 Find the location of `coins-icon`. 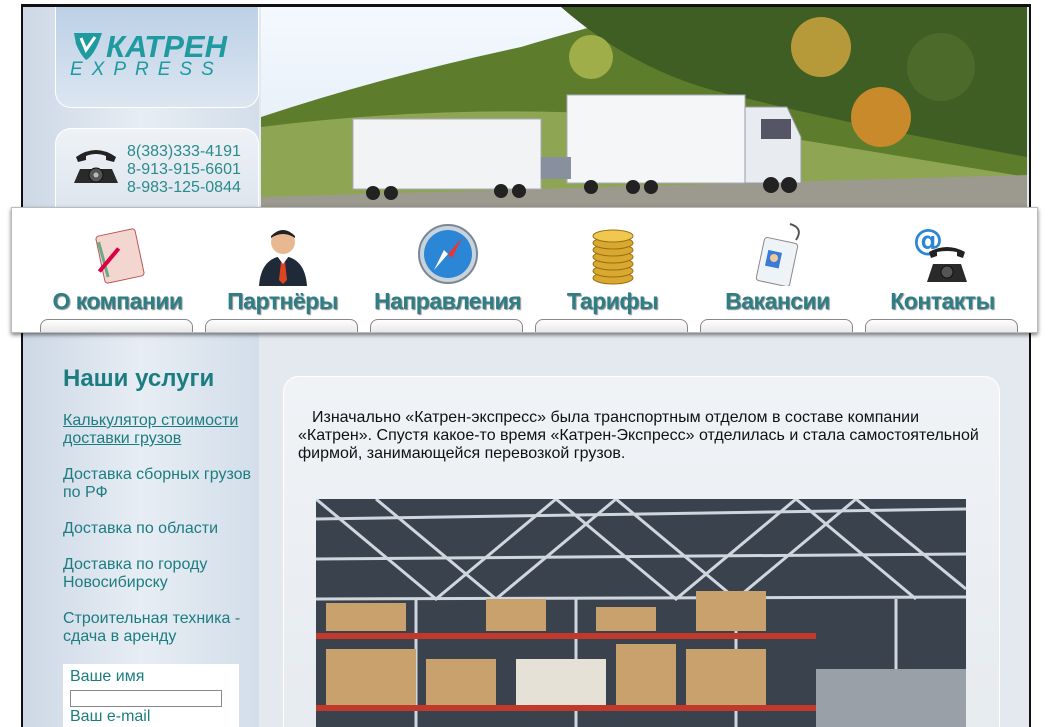

coins-icon is located at coordinates (612, 257).